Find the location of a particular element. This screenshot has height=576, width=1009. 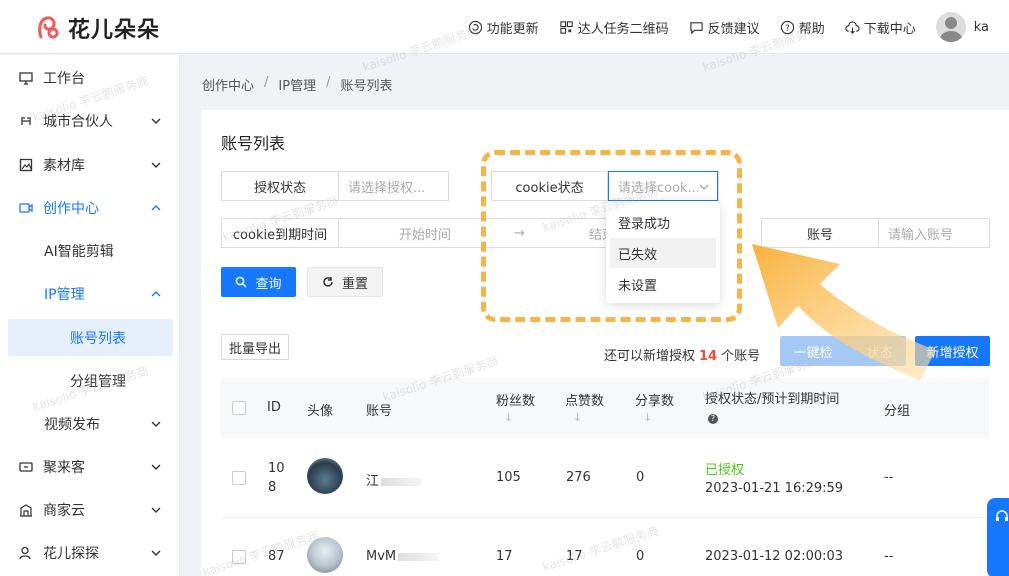

top-bar: 花儿朵朵 功能更新 达人任务二维码 反馈建议 ? 帮助 下载中心 ka is located at coordinates (504, 27).